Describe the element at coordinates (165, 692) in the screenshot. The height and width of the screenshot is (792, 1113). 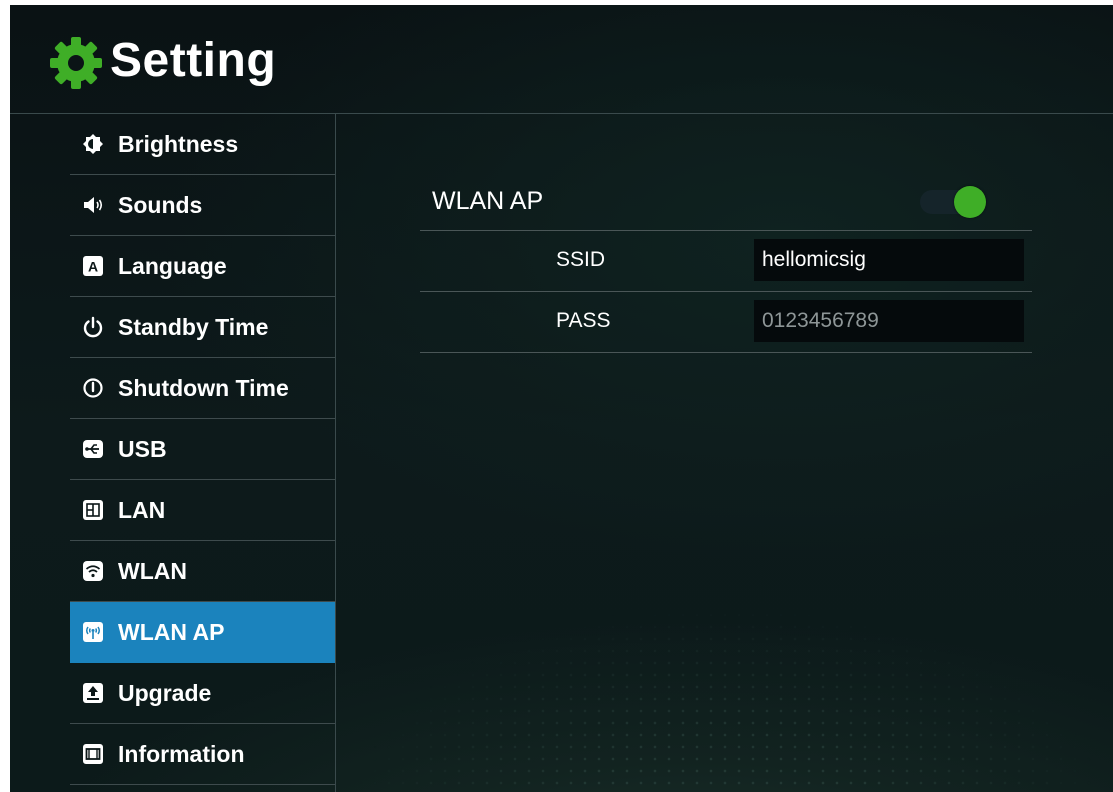
I see `sidebar-item-label: Upgrade` at that location.